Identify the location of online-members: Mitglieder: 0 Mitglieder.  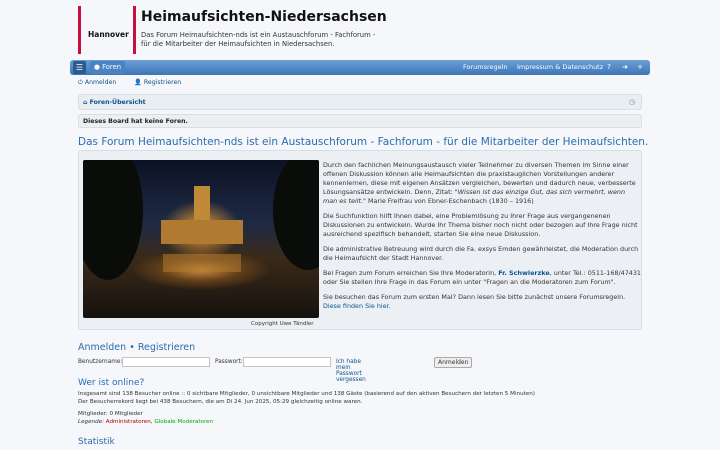
(110, 414).